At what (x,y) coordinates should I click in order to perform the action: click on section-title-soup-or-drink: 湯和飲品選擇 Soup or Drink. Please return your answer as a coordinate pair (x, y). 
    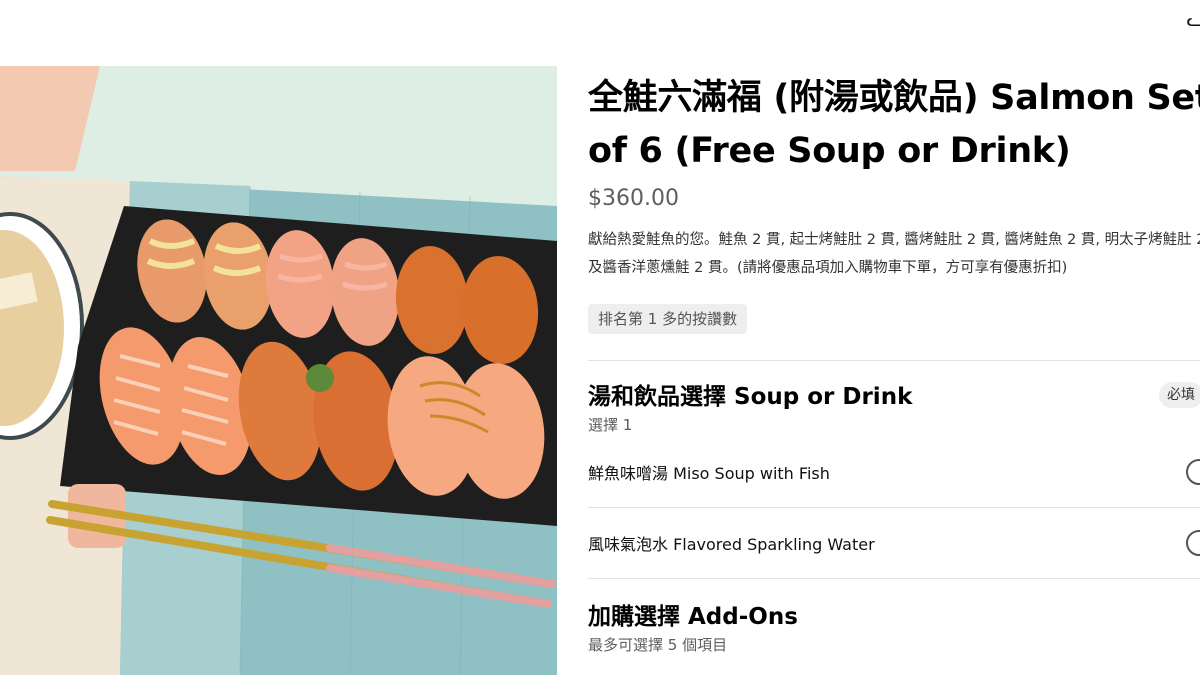
    Looking at the image, I should click on (750, 397).